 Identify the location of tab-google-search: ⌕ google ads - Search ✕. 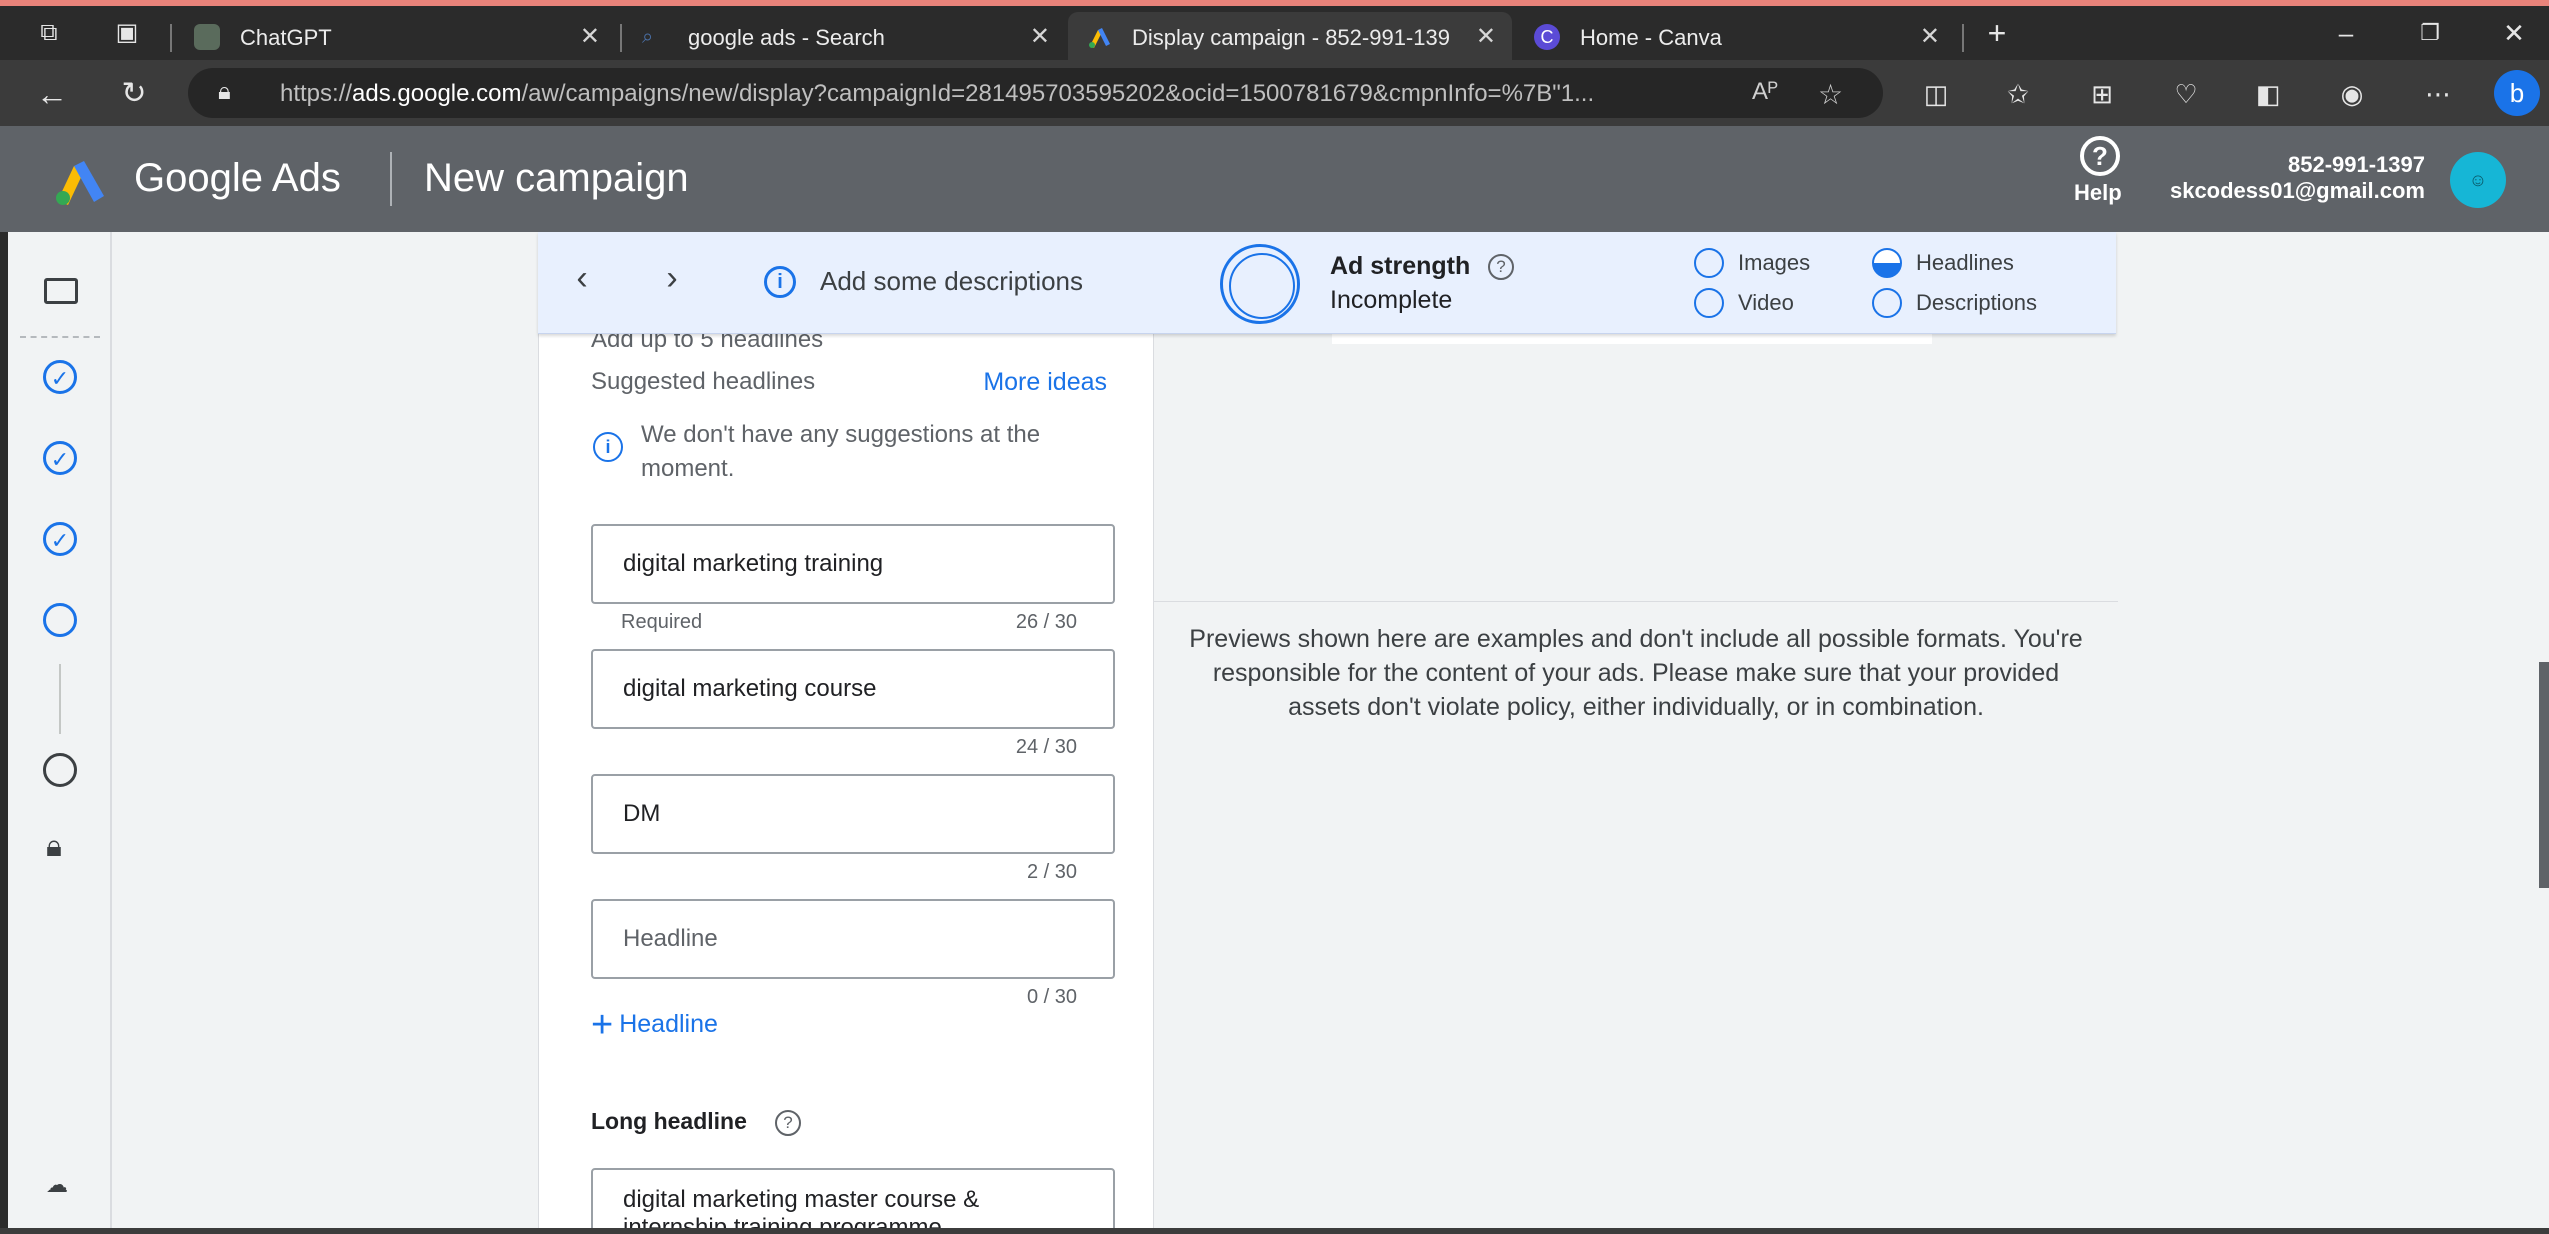
(845, 36).